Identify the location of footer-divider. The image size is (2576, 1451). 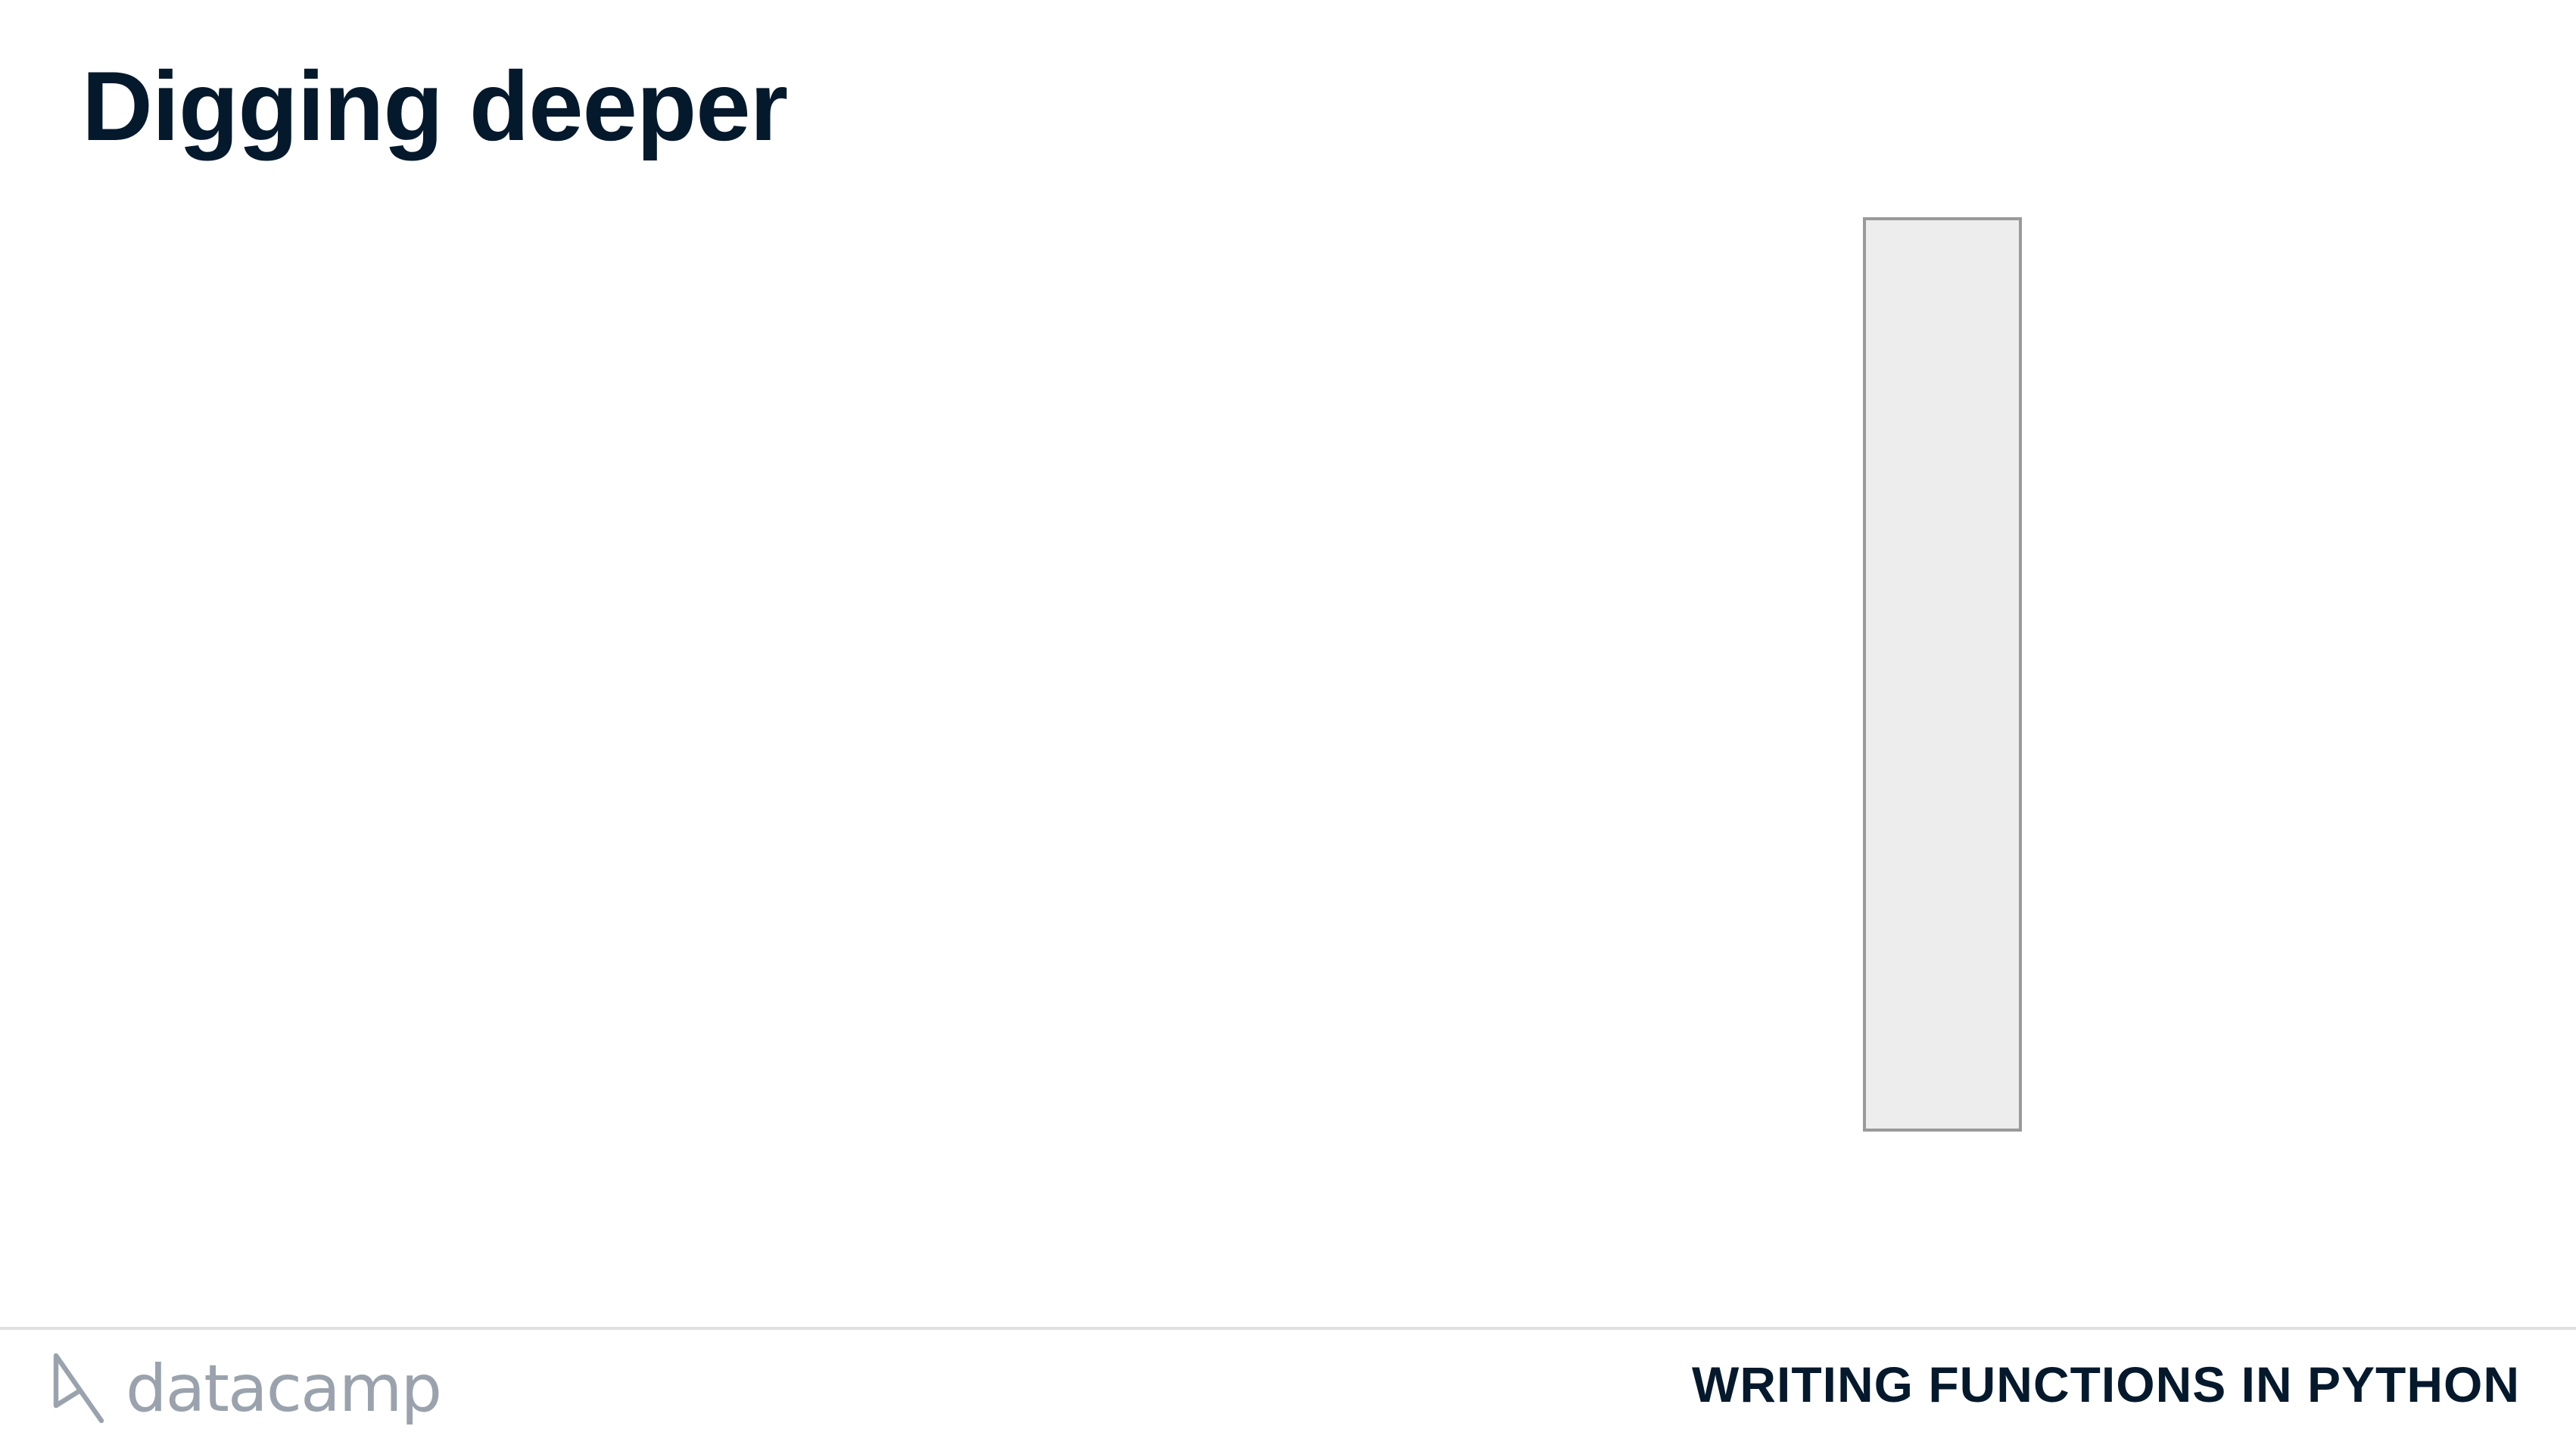
(1288, 1328).